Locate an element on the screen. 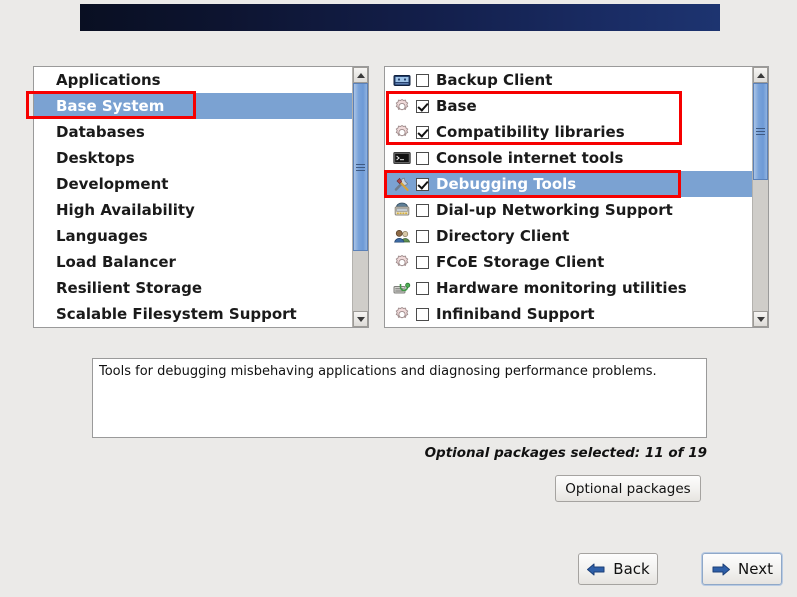 The width and height of the screenshot is (797, 597). package-list-item: Directory Client is located at coordinates (568, 236).